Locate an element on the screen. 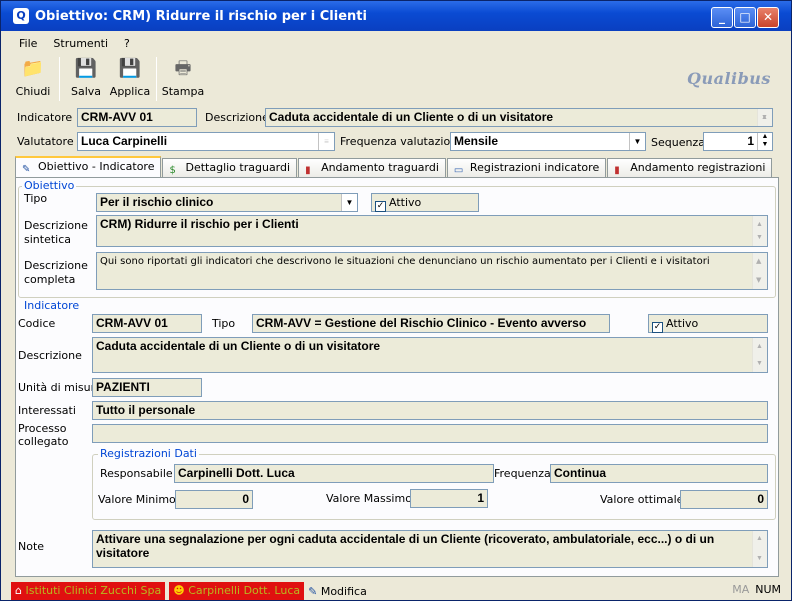  folder-icon: 📁 is located at coordinates (33, 68).